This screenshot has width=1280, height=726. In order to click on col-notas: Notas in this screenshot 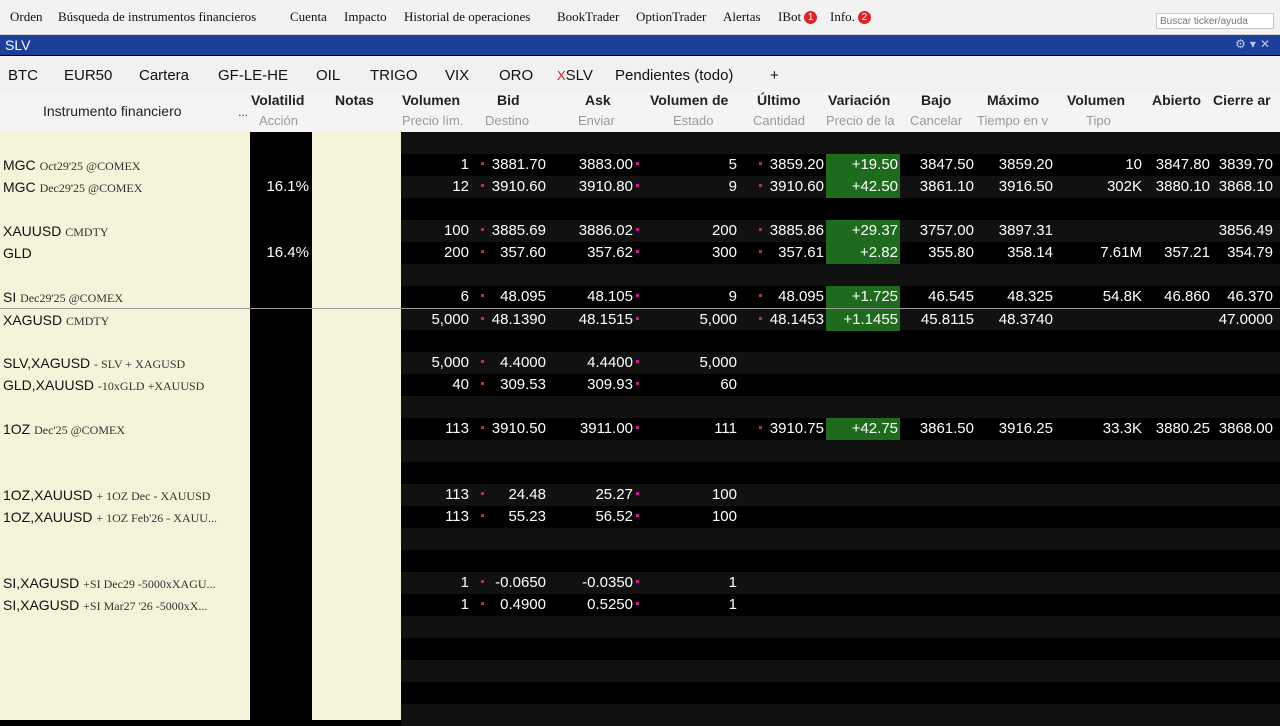, I will do `click(365, 101)`.